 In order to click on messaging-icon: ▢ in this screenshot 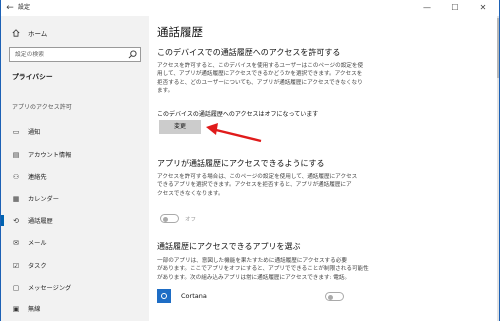, I will do `click(16, 287)`.